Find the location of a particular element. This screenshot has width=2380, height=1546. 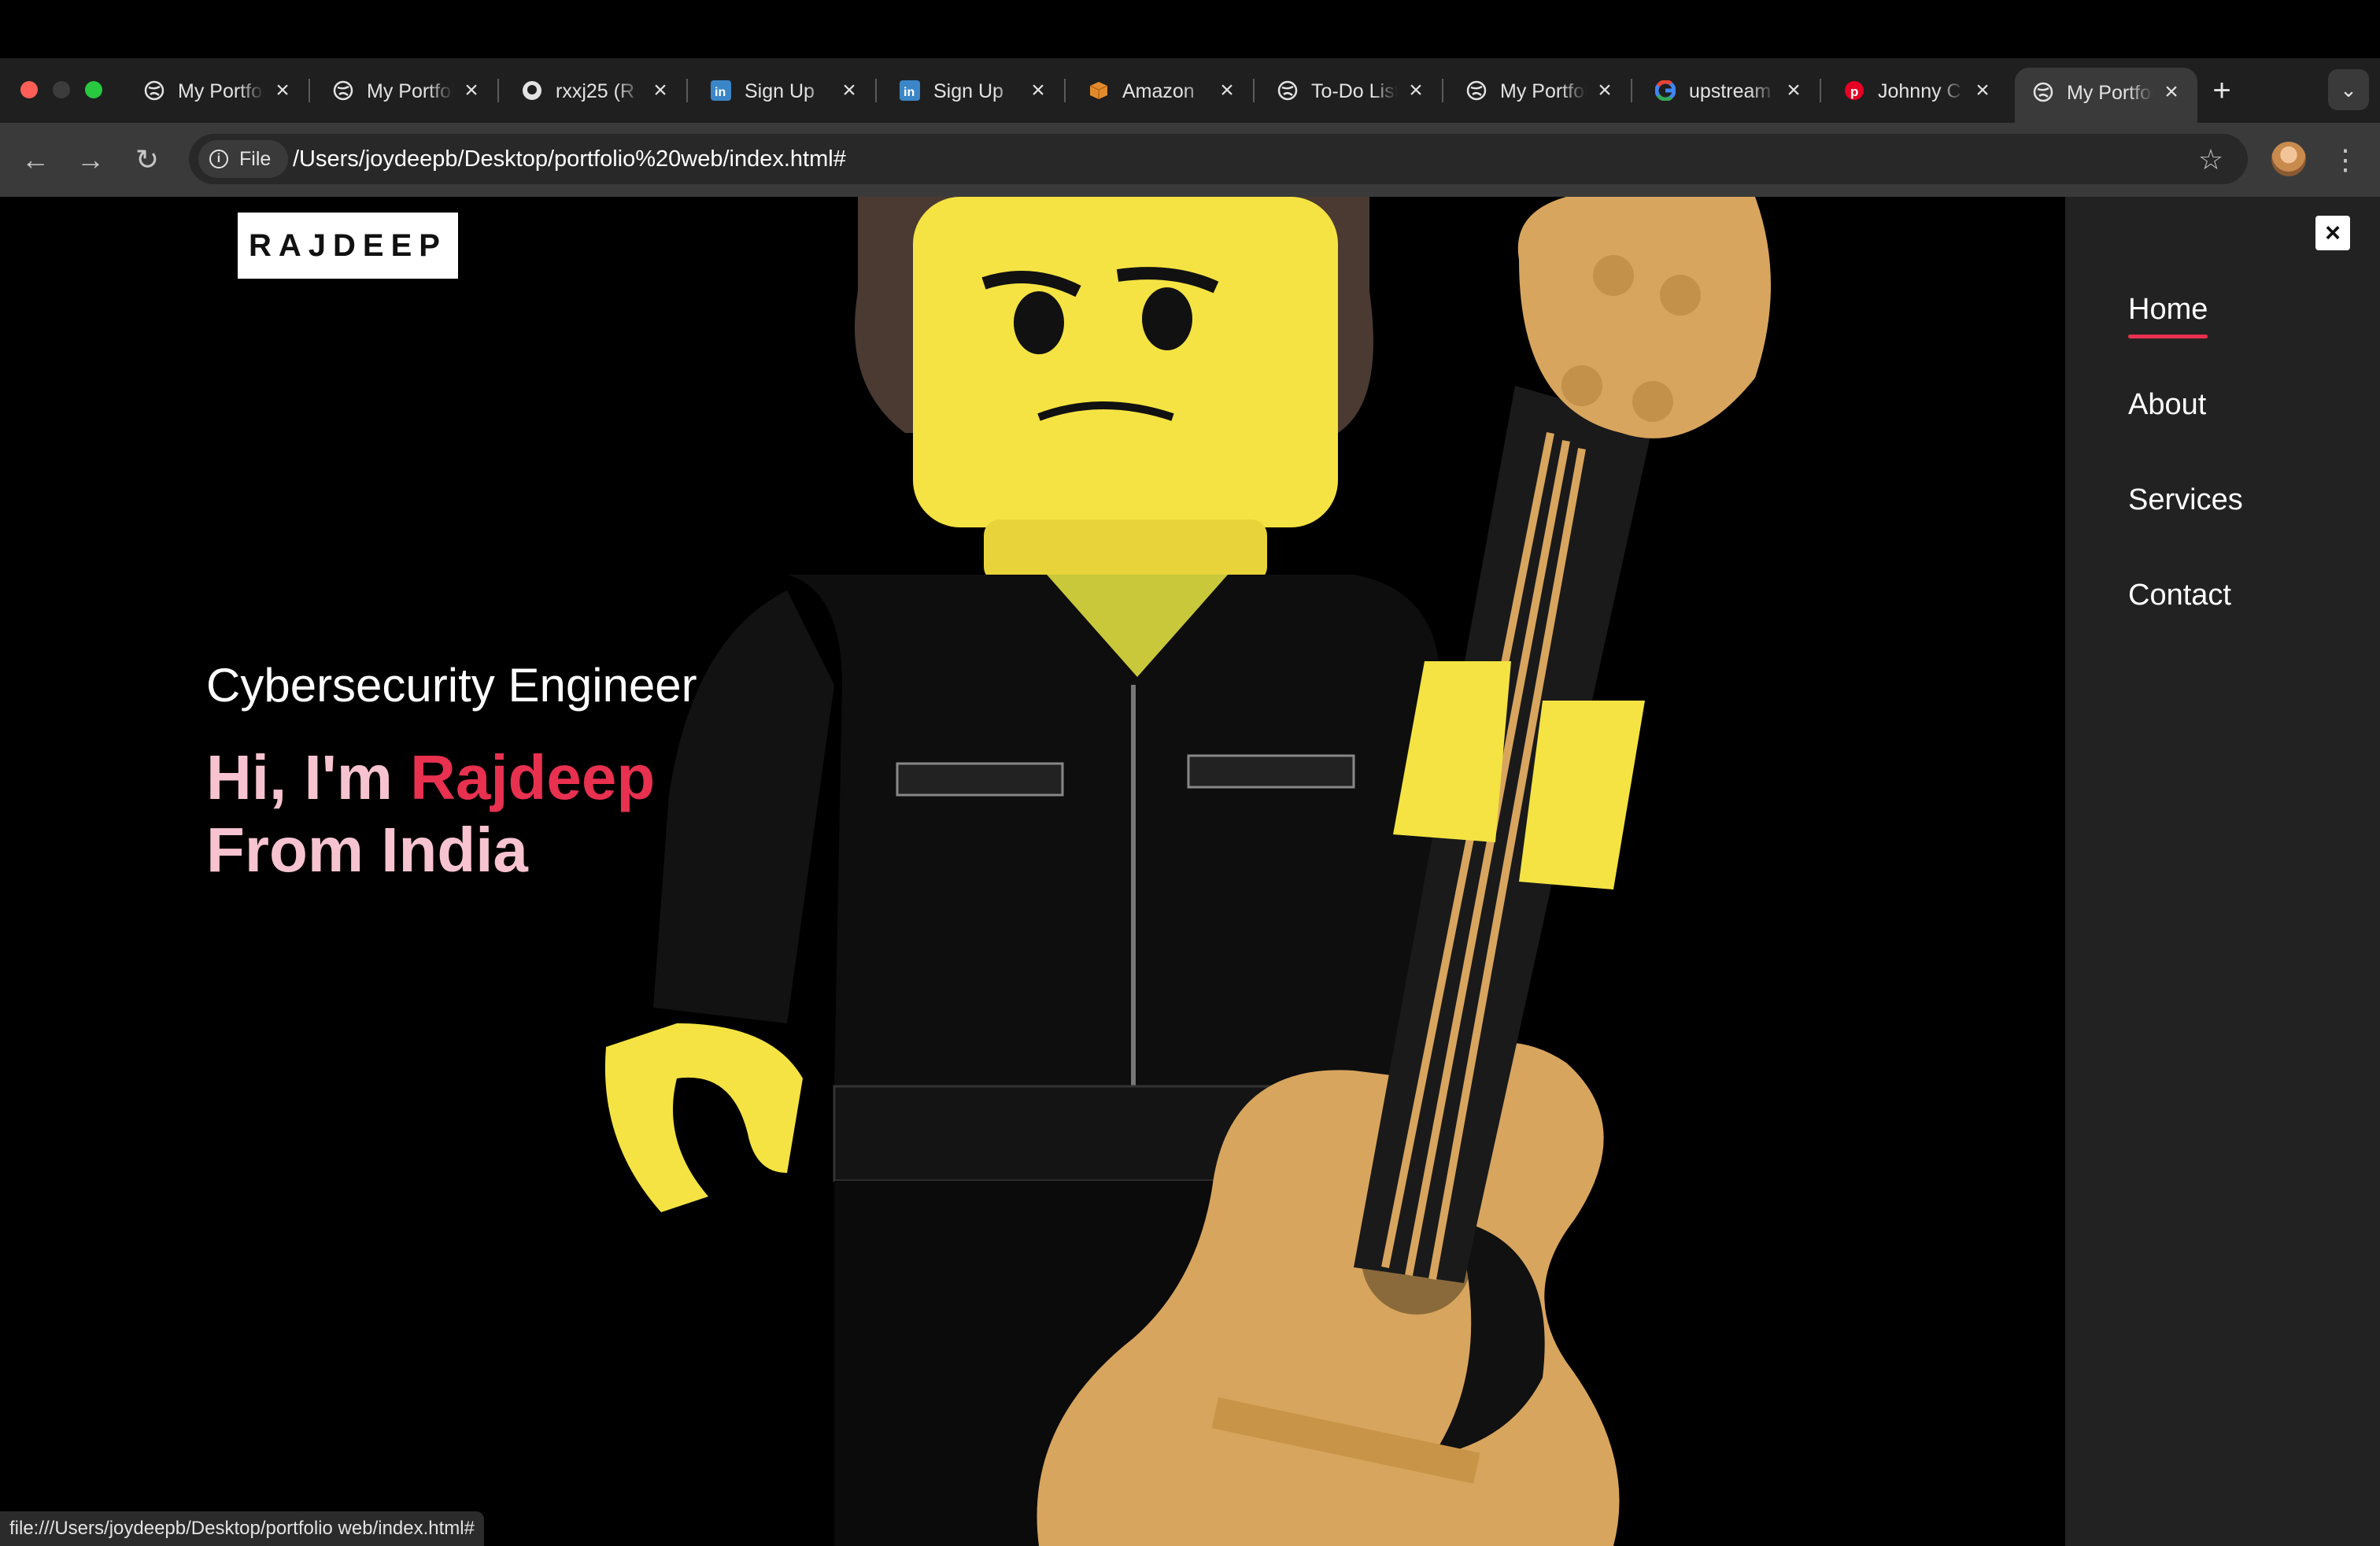

tab-title: To-Do List is located at coordinates (1354, 91).